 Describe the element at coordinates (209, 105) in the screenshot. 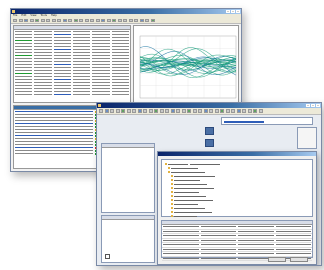

I see `config-title-bar` at that location.